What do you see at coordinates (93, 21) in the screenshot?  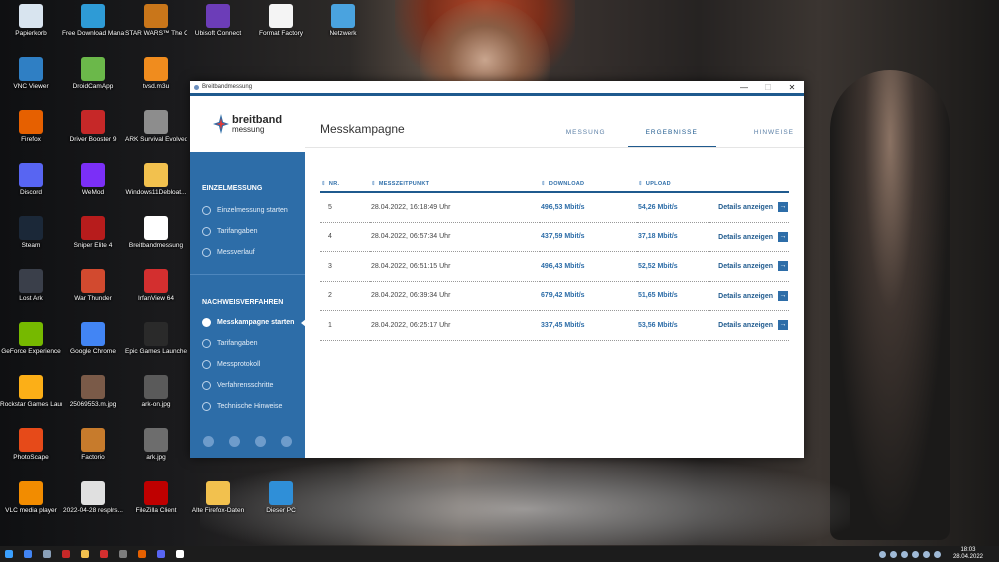 I see `desktop-icon: Free Download Manager` at bounding box center [93, 21].